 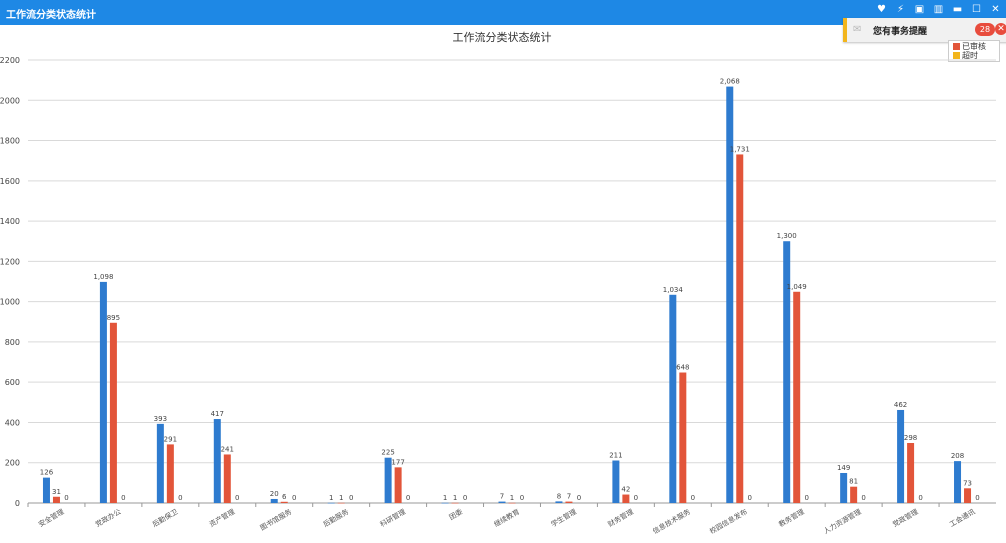 I want to click on bar-data-label: 462, so click(x=900, y=405).